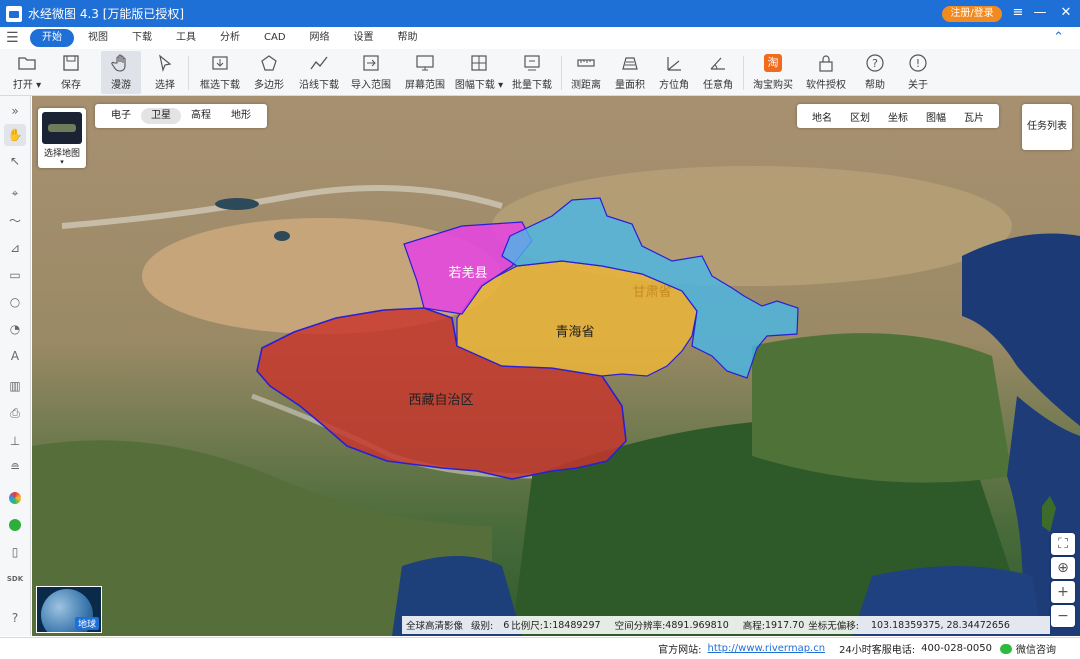  What do you see at coordinates (71, 63) in the screenshot?
I see `save-icon` at bounding box center [71, 63].